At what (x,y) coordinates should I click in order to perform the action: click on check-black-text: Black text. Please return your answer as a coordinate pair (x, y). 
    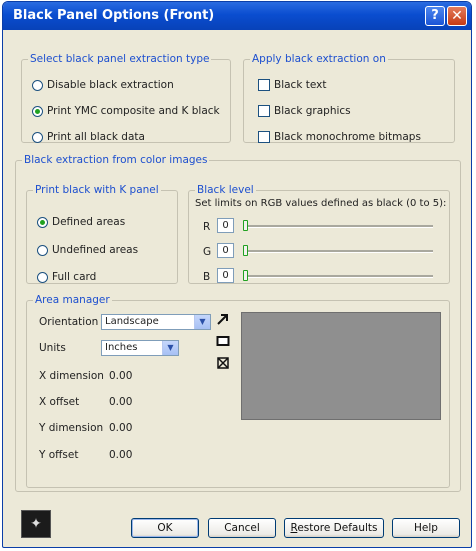
    Looking at the image, I should click on (292, 85).